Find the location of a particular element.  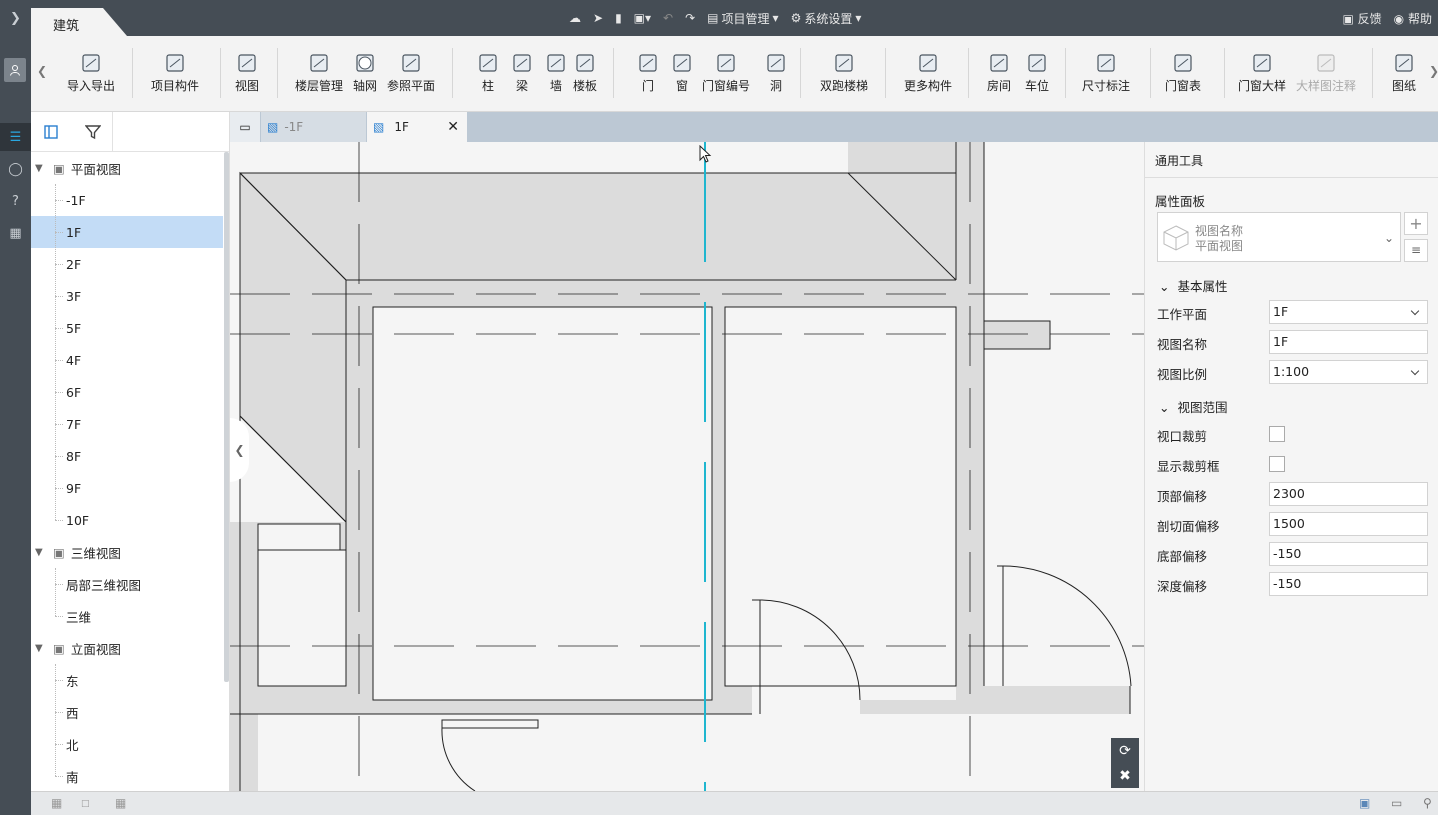

single-view-icon: □ is located at coordinates (85, 804).